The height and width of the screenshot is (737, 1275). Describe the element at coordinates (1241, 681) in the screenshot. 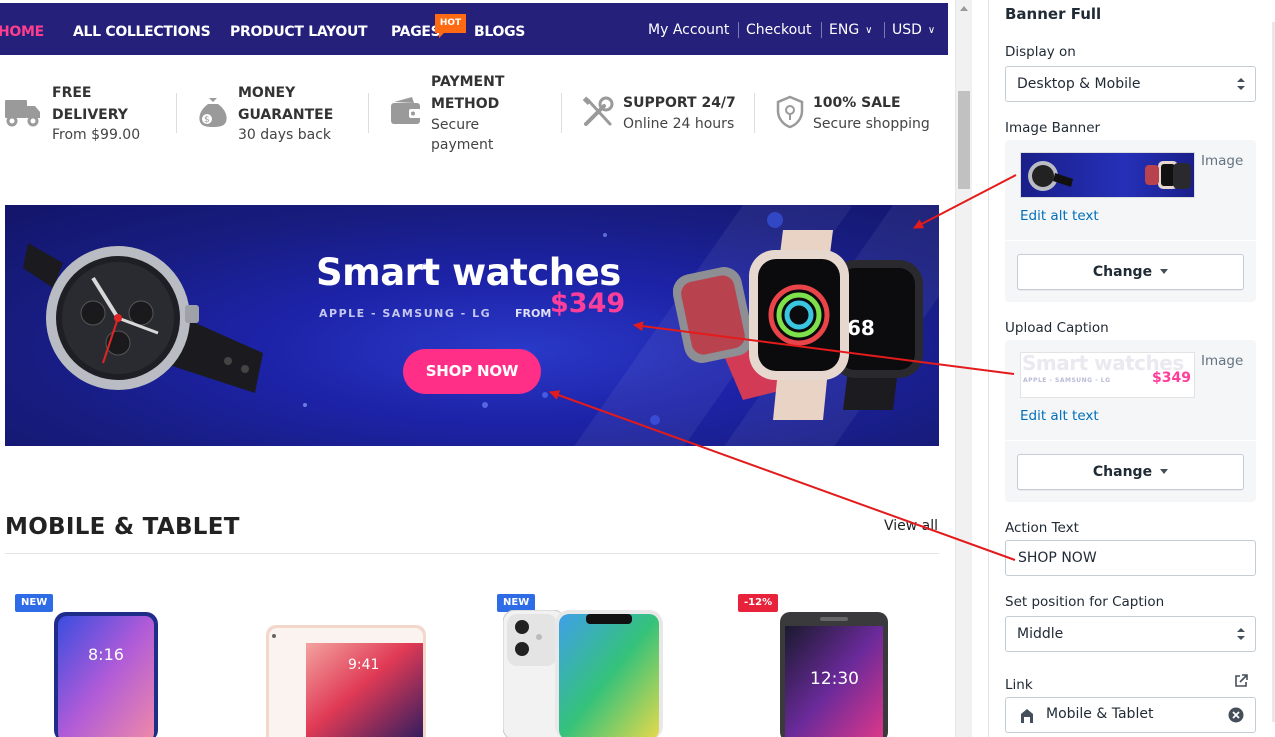

I see `external-link-icon` at that location.